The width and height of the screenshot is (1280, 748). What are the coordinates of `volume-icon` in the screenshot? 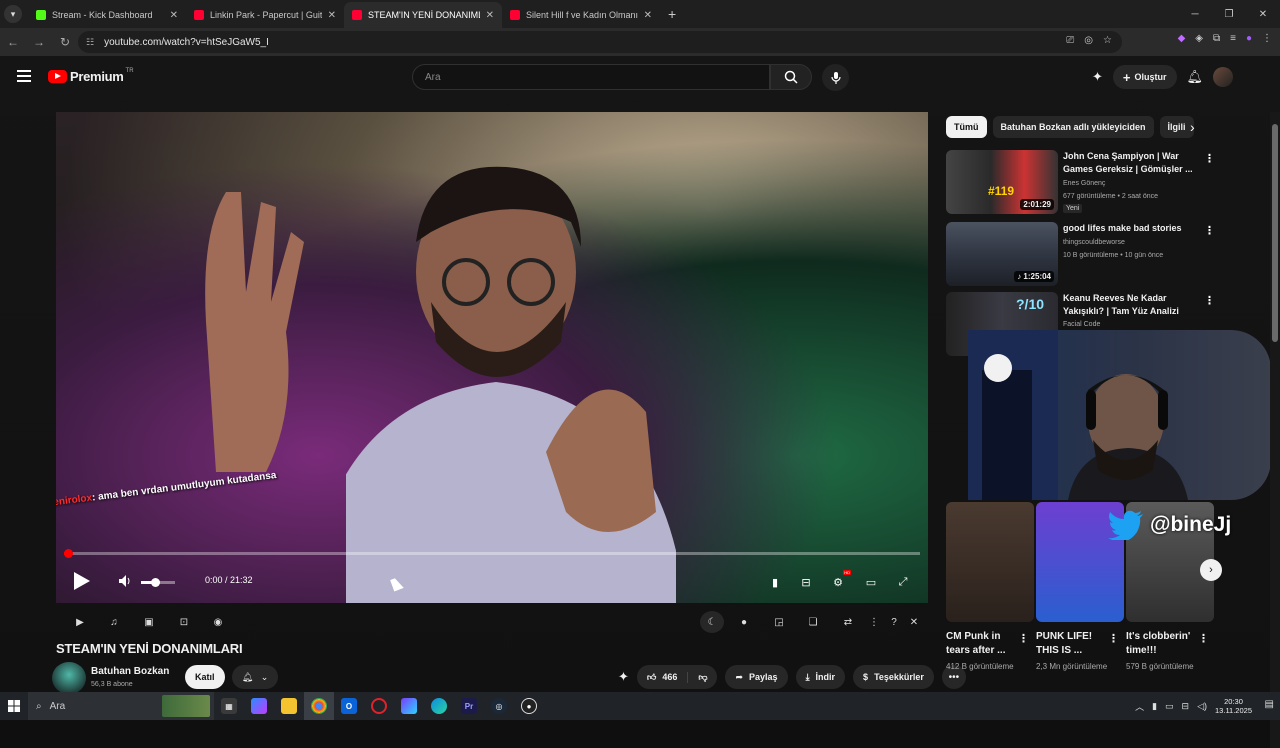 It's located at (125, 581).